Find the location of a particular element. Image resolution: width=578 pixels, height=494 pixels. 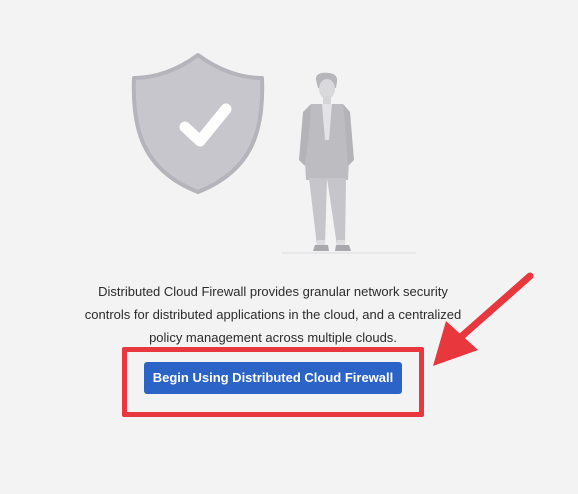

shield-check-icon is located at coordinates (198, 123).